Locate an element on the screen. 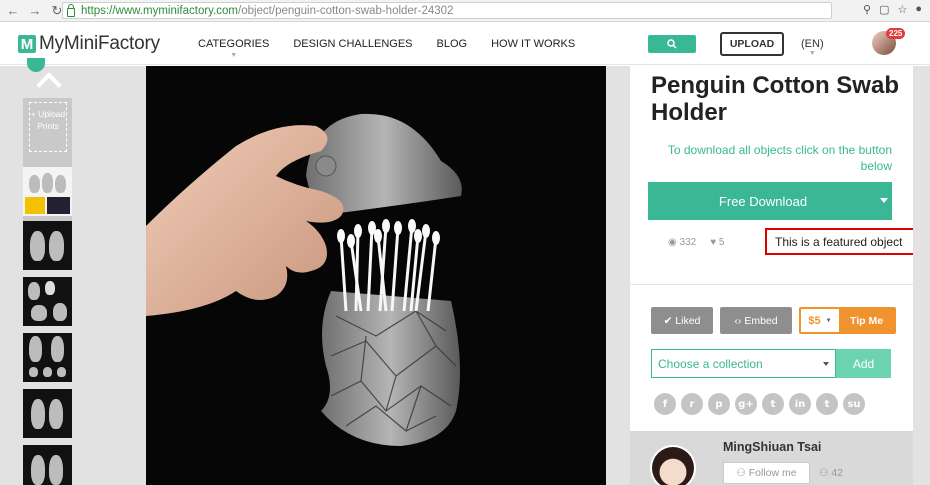 The height and width of the screenshot is (485, 930). search-button is located at coordinates (672, 44).